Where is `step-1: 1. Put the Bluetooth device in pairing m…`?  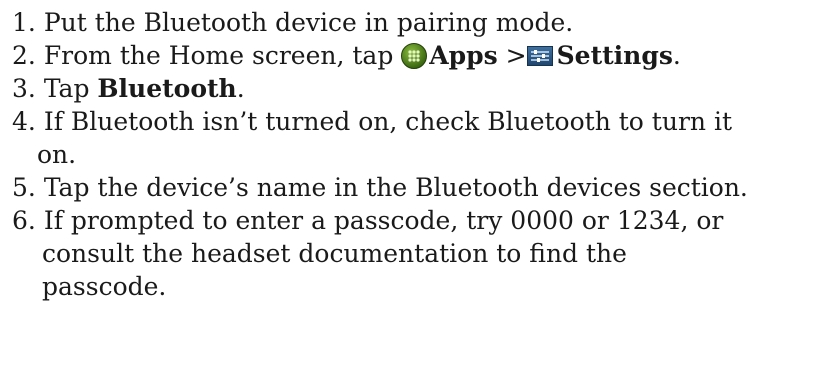 step-1: 1. Put the Bluetooth device in pairing m… is located at coordinates (416, 22).